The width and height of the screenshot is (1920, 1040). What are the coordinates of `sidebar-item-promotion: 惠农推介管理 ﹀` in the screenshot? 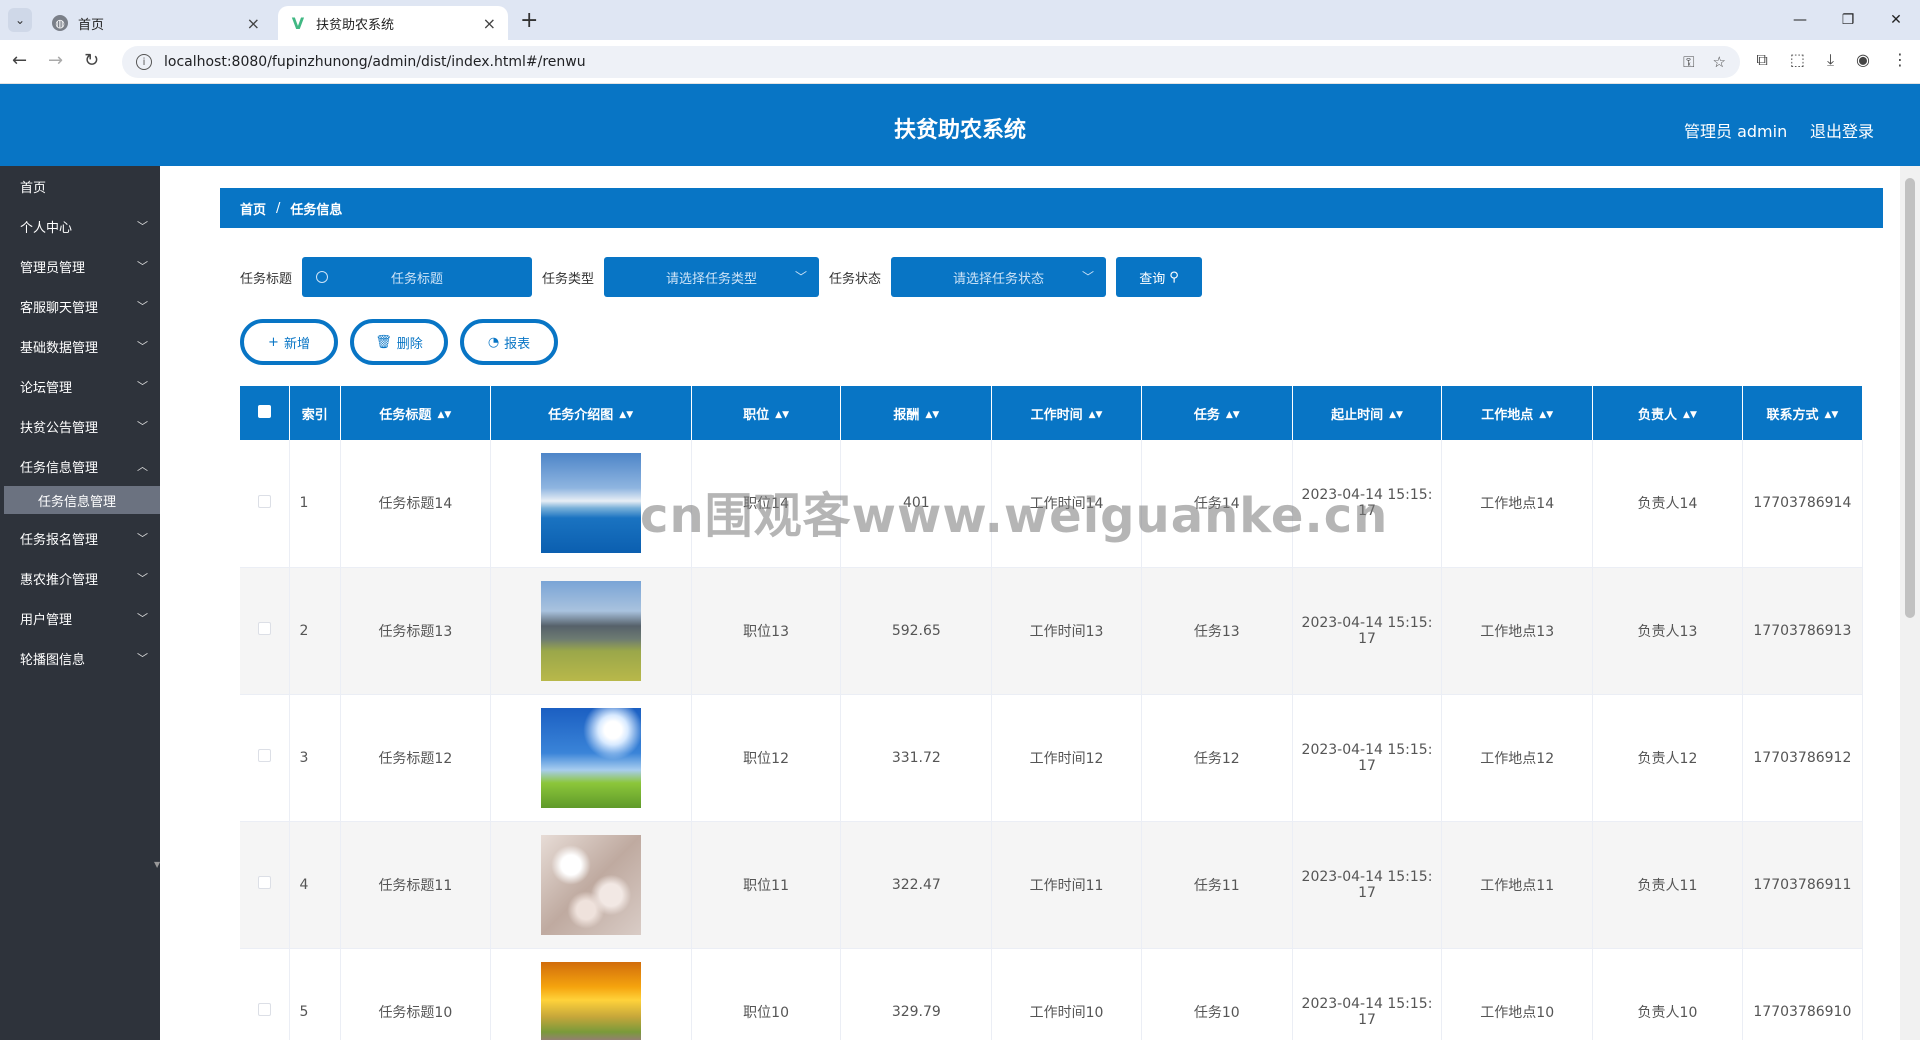 It's located at (80, 578).